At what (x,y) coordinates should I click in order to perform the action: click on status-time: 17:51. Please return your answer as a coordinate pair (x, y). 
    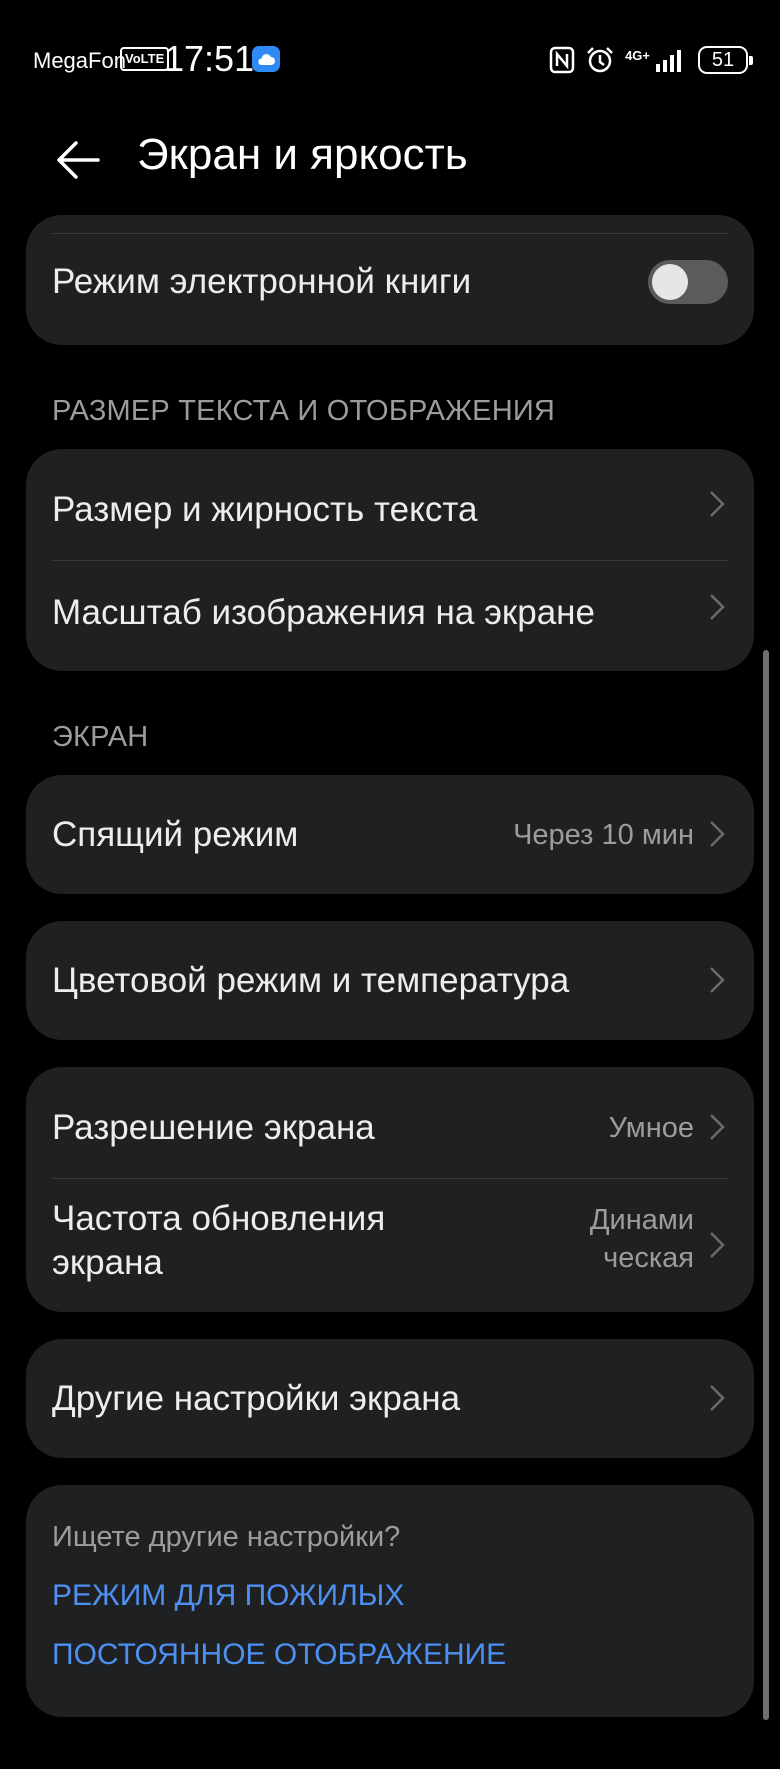
    Looking at the image, I should click on (209, 58).